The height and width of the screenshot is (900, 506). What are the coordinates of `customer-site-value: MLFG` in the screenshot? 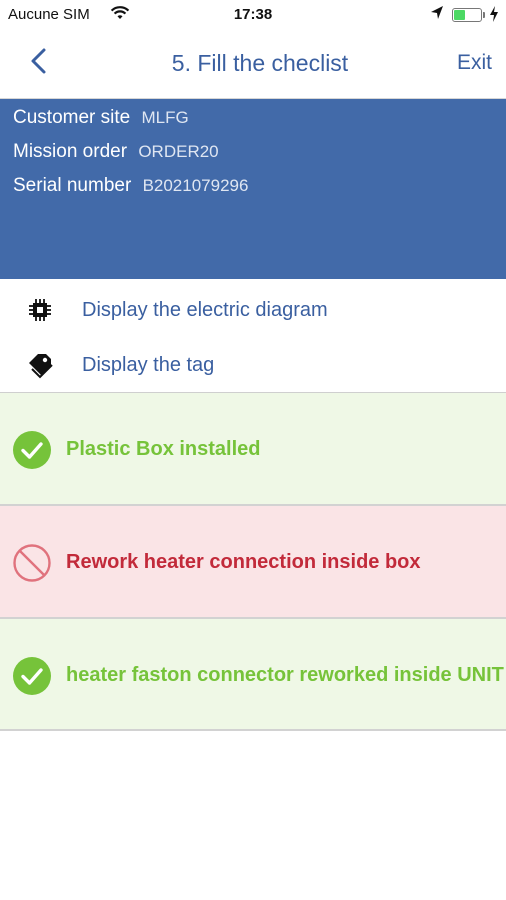 It's located at (165, 117).